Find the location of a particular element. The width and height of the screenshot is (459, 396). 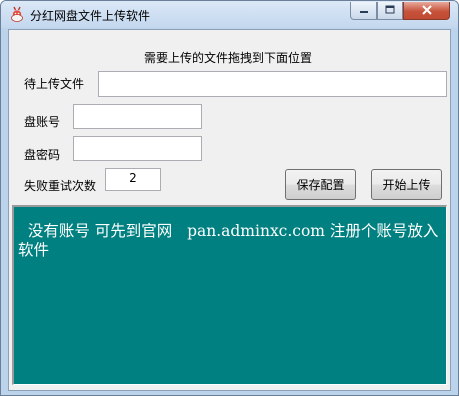

password-label: 盘密码 is located at coordinates (42, 155).